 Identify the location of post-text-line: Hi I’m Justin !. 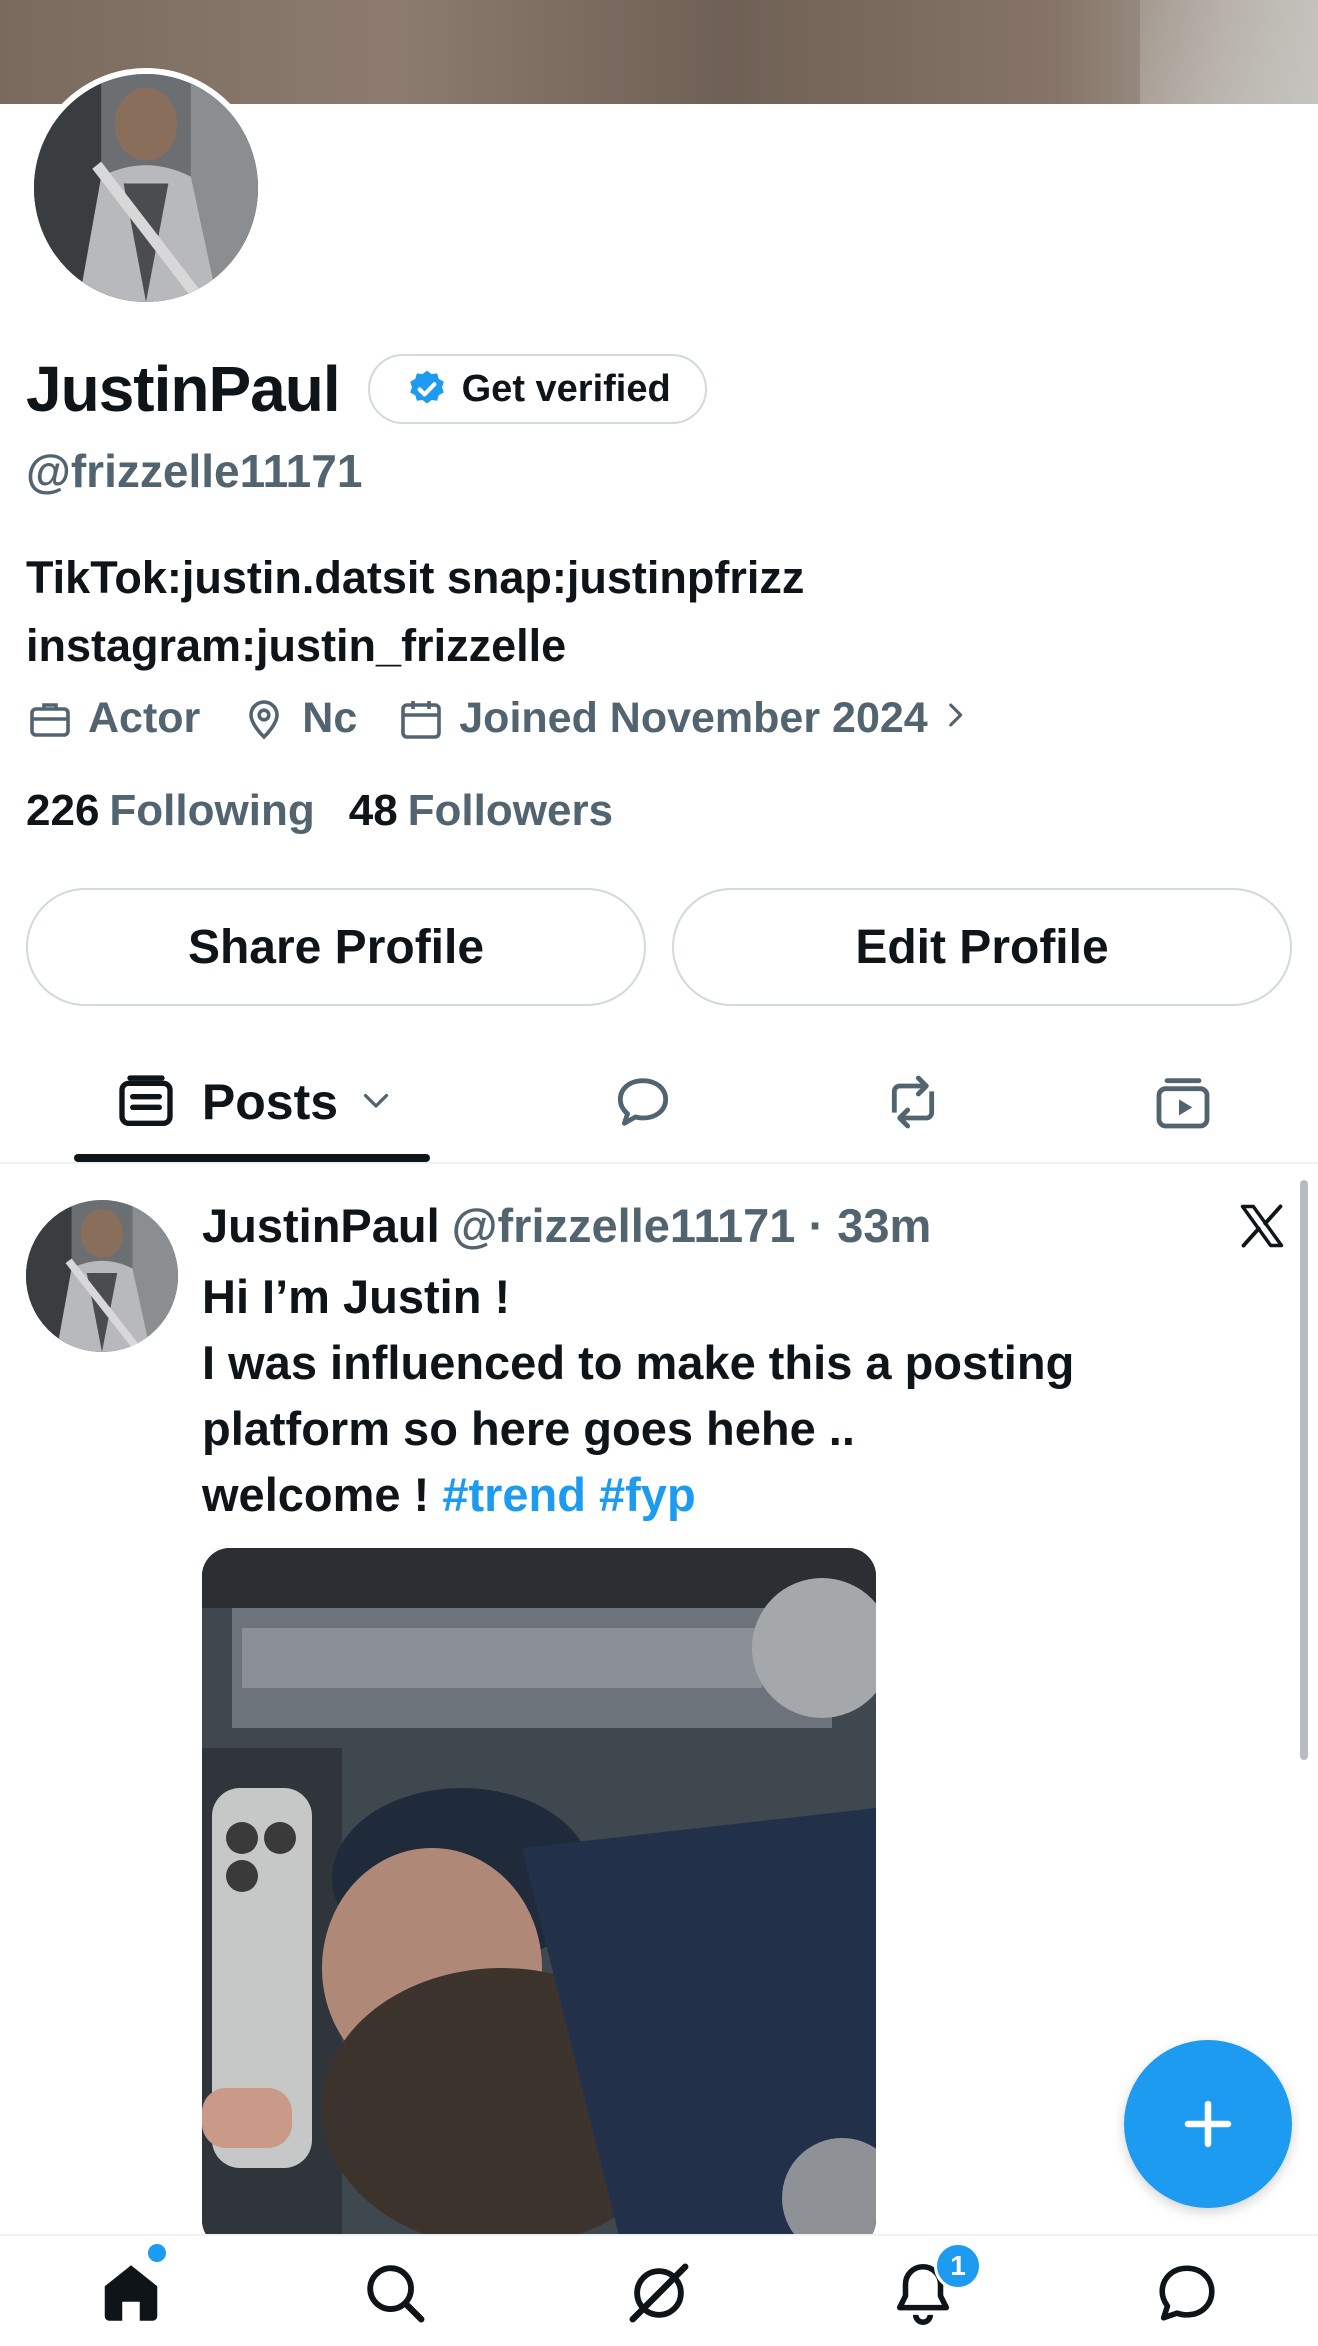
(356, 1296).